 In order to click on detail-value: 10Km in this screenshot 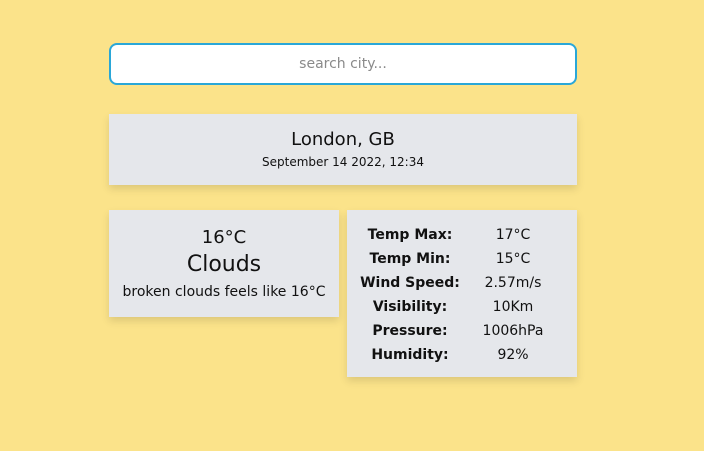, I will do `click(513, 307)`.